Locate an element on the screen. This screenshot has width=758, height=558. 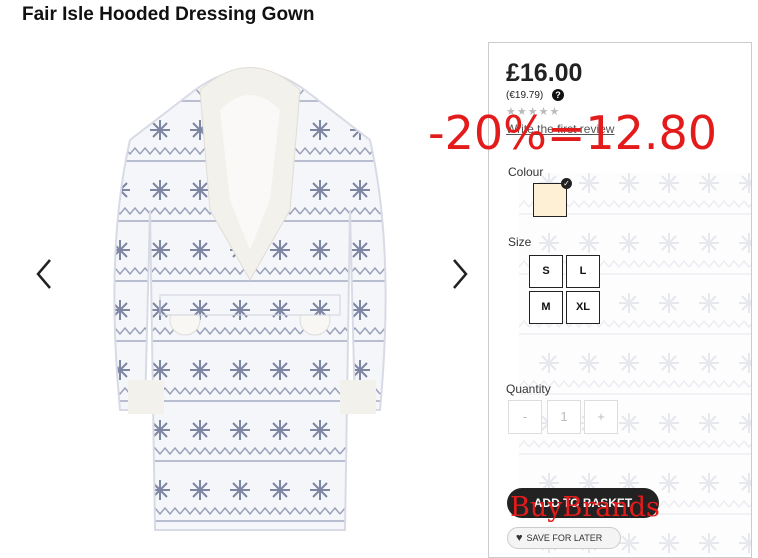
qty-decrease-button: - is located at coordinates (525, 417).